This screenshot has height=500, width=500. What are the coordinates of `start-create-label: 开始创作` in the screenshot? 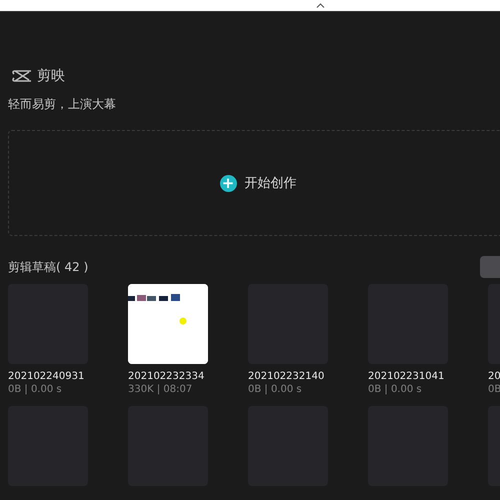 It's located at (270, 183).